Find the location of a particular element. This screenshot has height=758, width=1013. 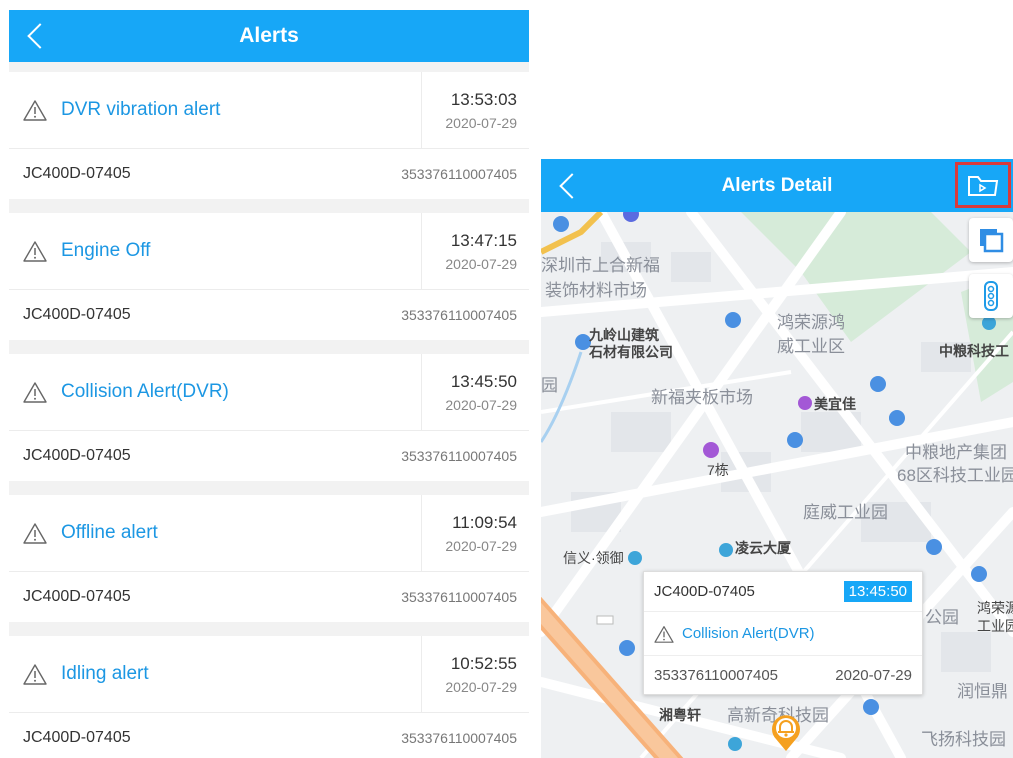

map-label: 九岭山建筑 is located at coordinates (624, 335).